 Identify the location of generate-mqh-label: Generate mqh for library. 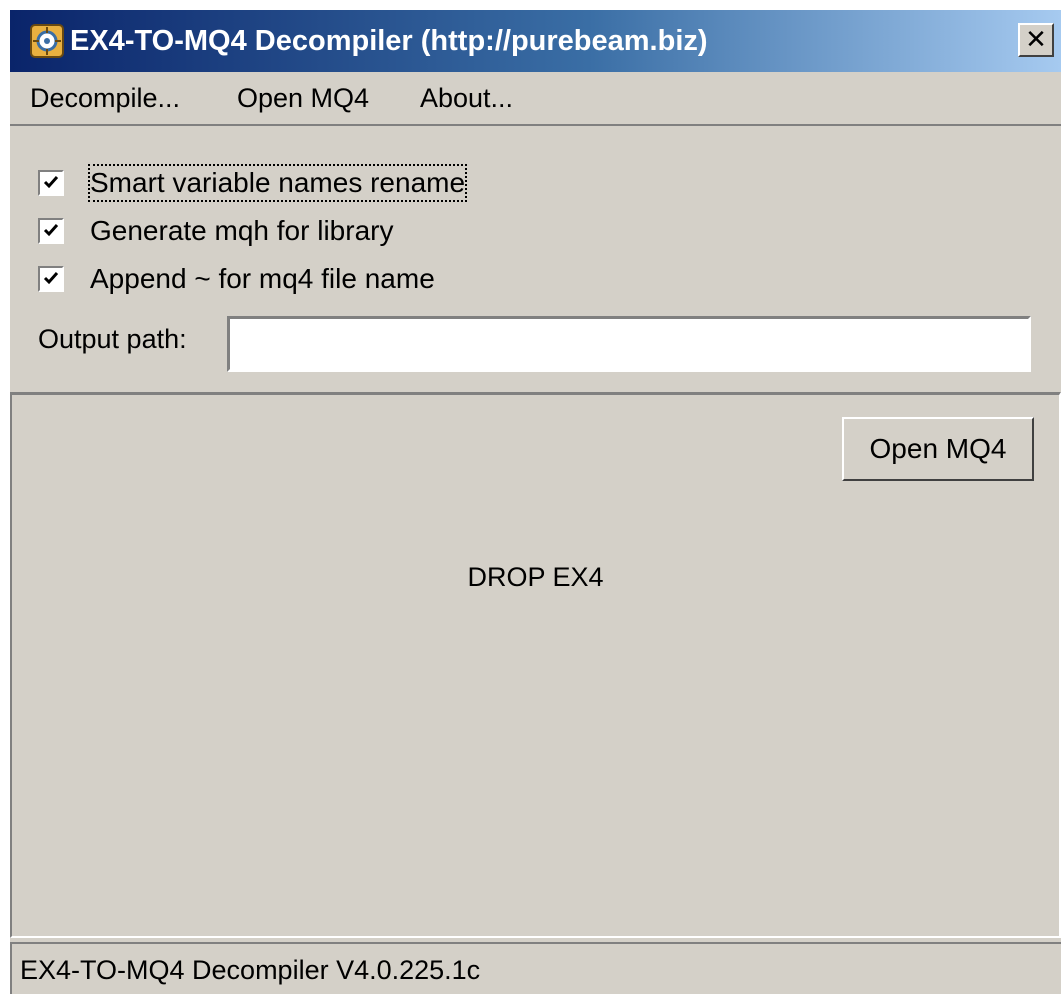
(241, 231).